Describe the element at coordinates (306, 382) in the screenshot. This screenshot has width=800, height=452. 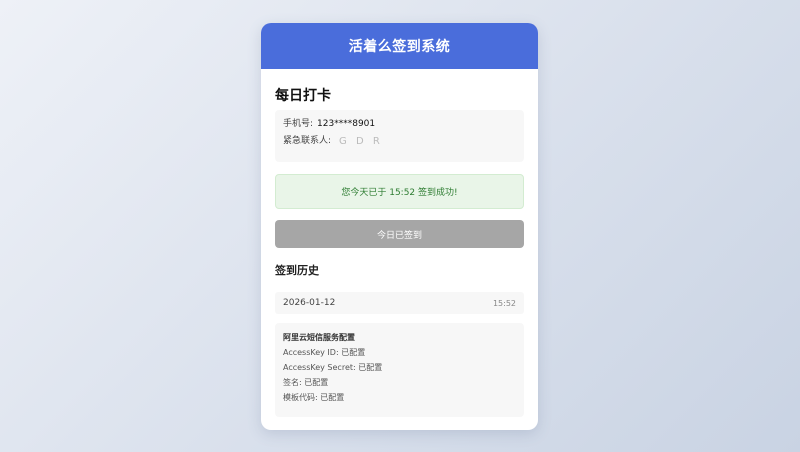
I see `sms-config-signature: 签名: 已配置` at that location.